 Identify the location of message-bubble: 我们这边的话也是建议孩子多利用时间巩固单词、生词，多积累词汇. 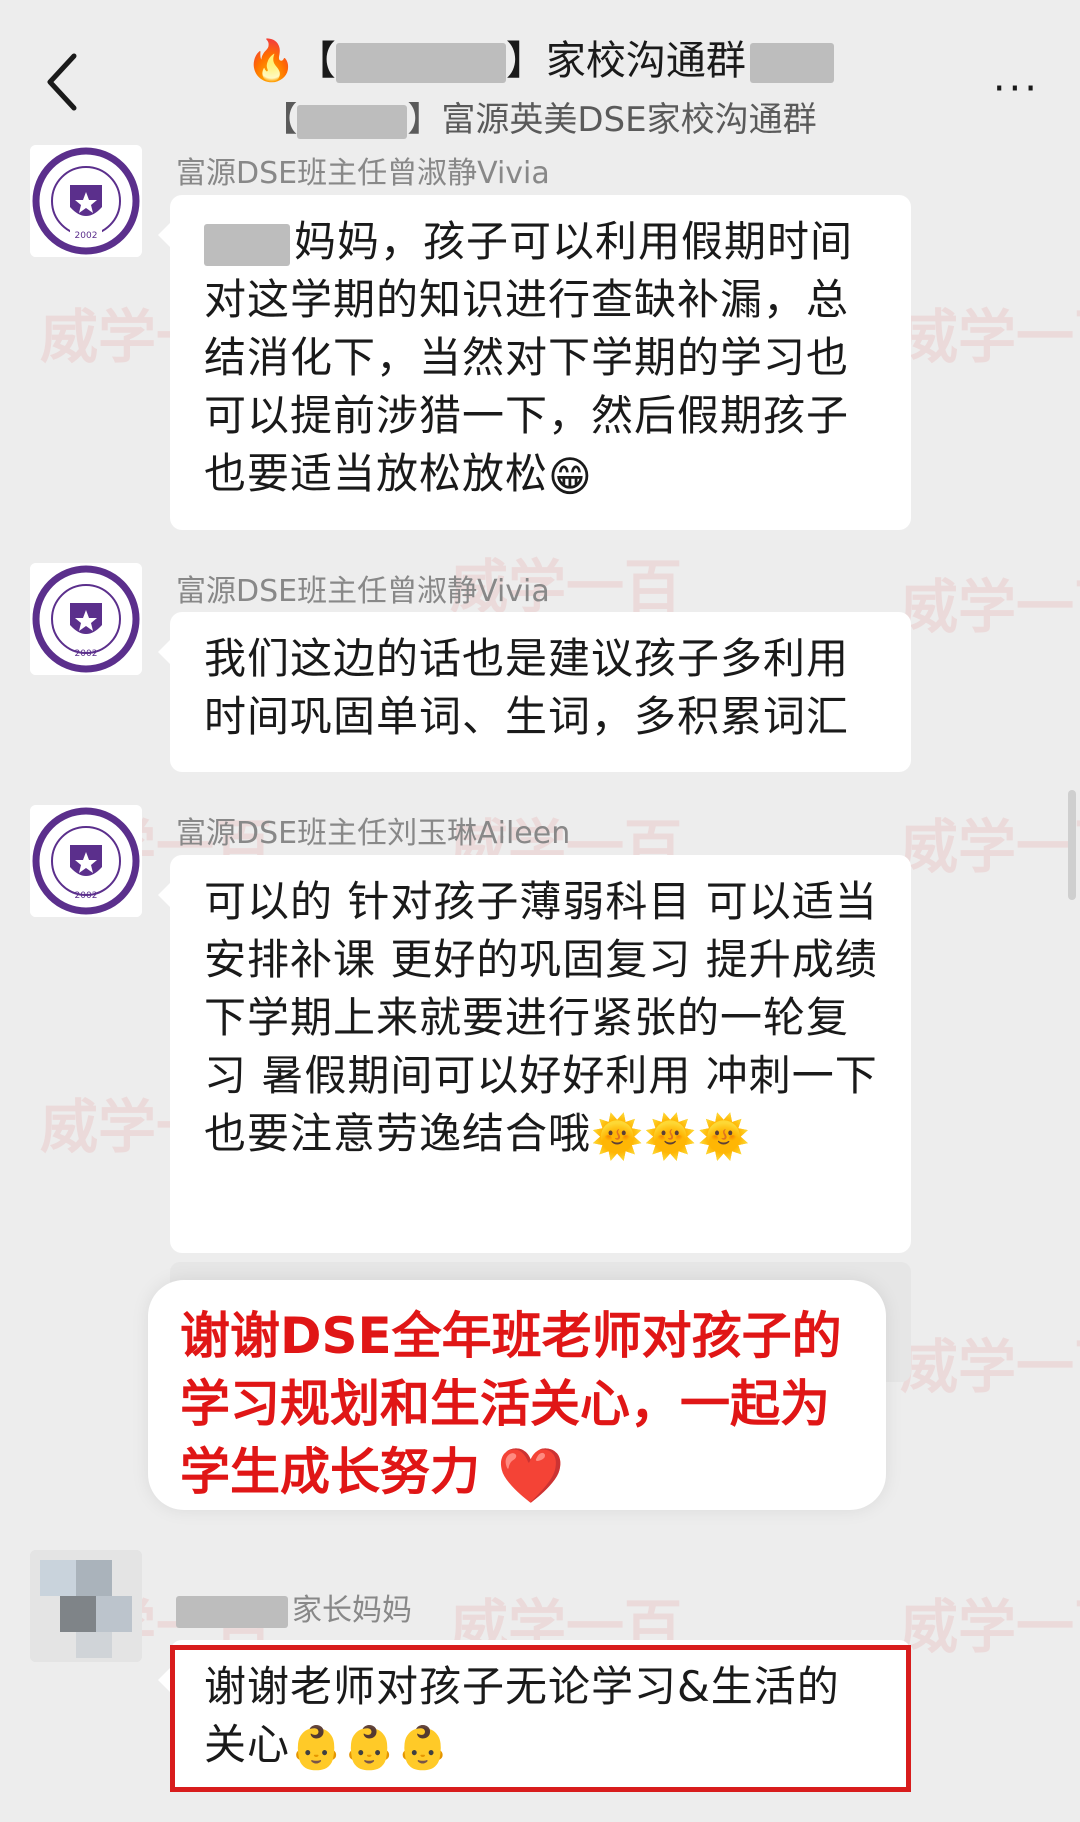
(534, 692).